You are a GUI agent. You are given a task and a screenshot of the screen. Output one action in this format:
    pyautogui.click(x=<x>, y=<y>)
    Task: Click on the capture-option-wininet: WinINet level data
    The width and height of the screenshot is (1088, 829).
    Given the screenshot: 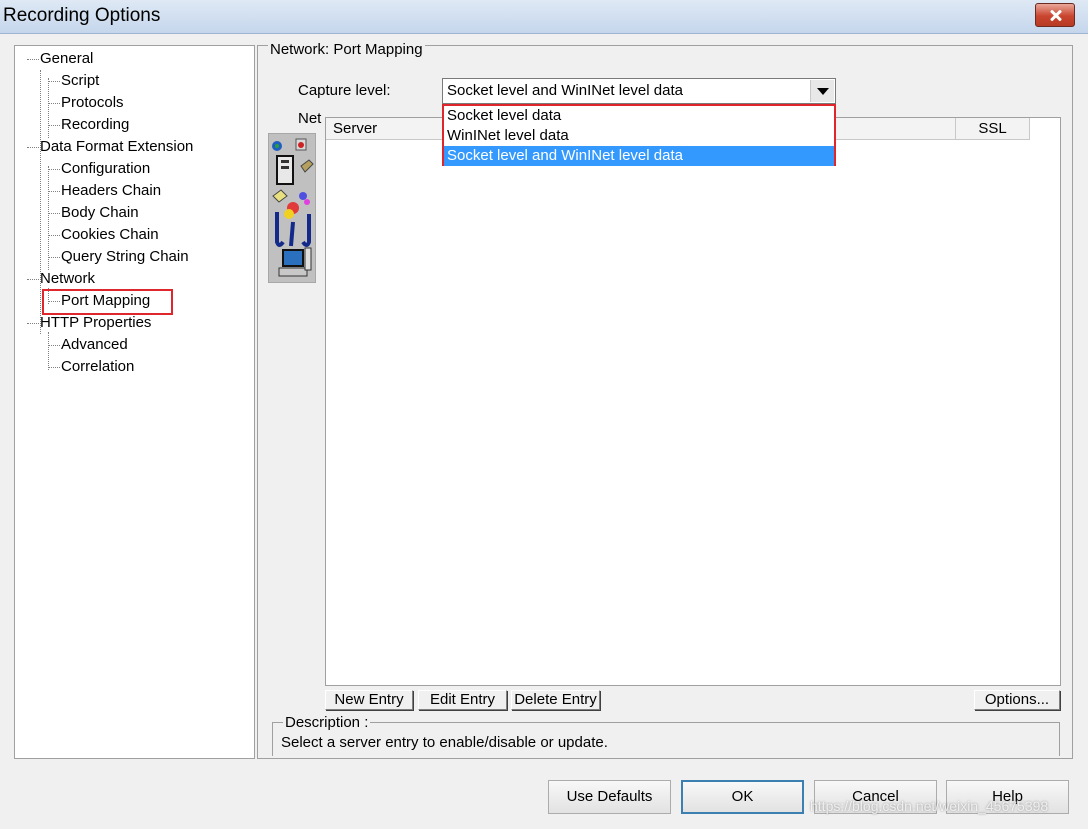 What is the action you would take?
    pyautogui.click(x=639, y=136)
    